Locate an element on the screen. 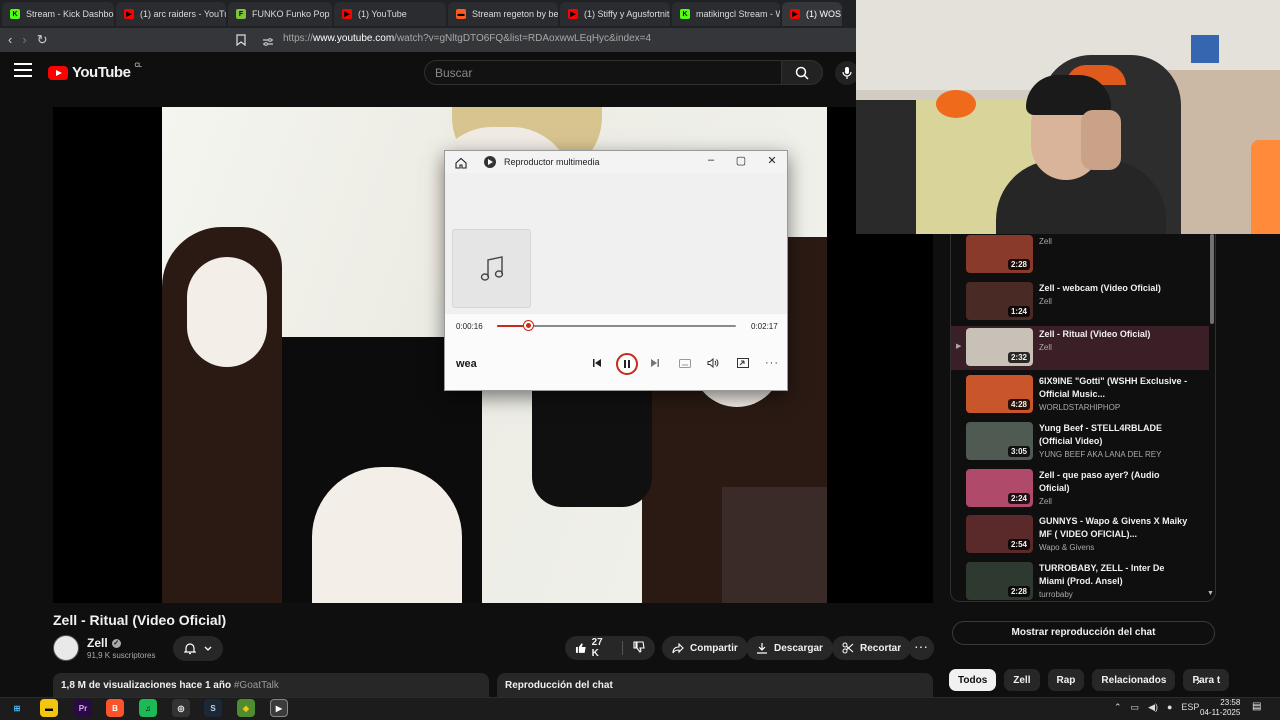 The height and width of the screenshot is (720, 1280). current-time: 0:00:16 is located at coordinates (469, 326).